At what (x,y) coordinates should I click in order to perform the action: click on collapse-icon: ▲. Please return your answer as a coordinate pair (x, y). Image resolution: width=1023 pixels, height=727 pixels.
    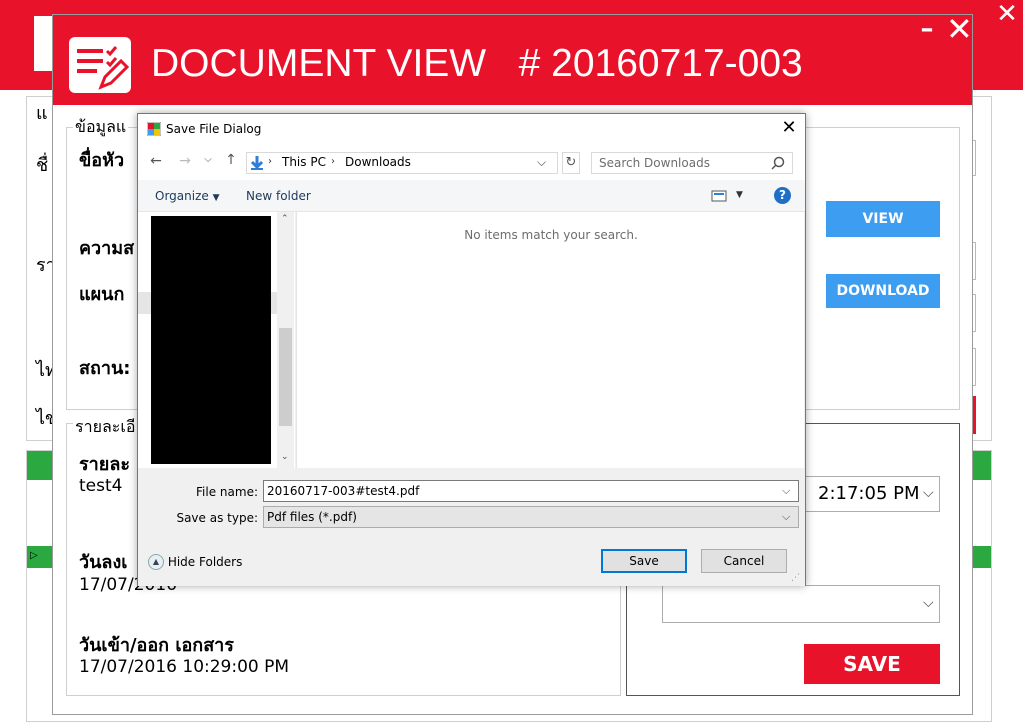
    Looking at the image, I should click on (156, 562).